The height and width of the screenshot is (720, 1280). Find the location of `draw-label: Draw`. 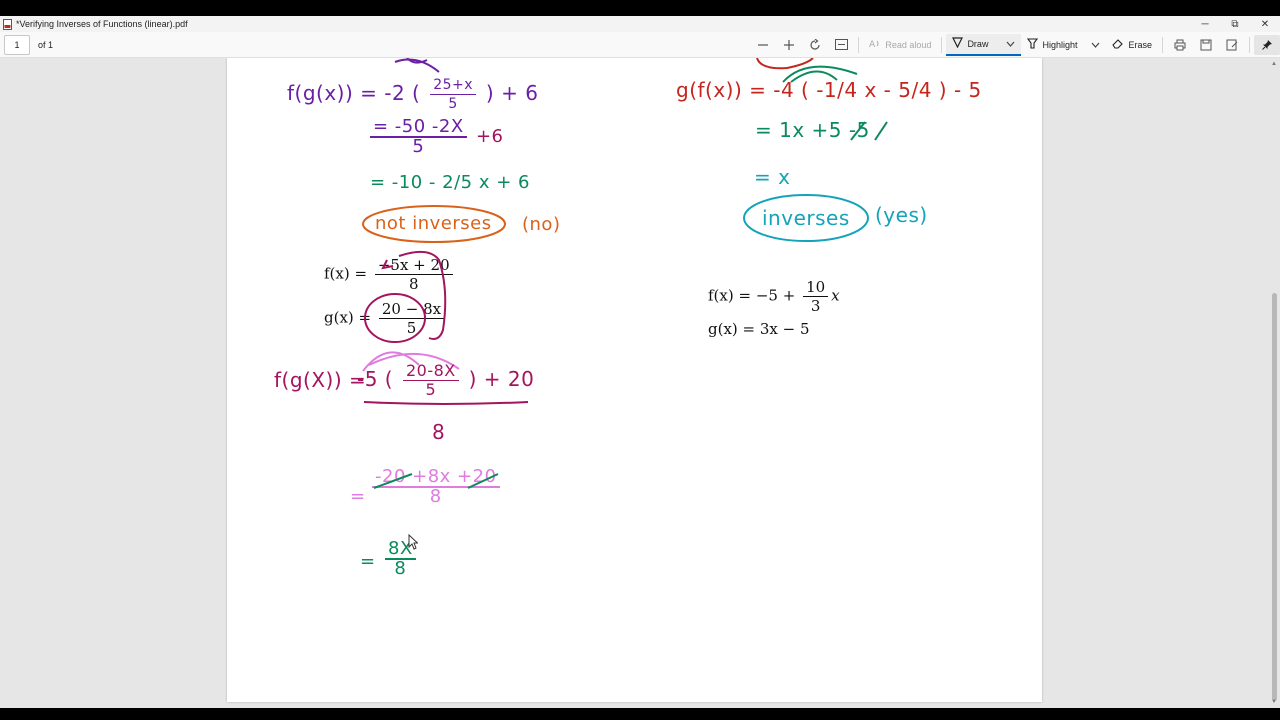

draw-label: Draw is located at coordinates (978, 43).